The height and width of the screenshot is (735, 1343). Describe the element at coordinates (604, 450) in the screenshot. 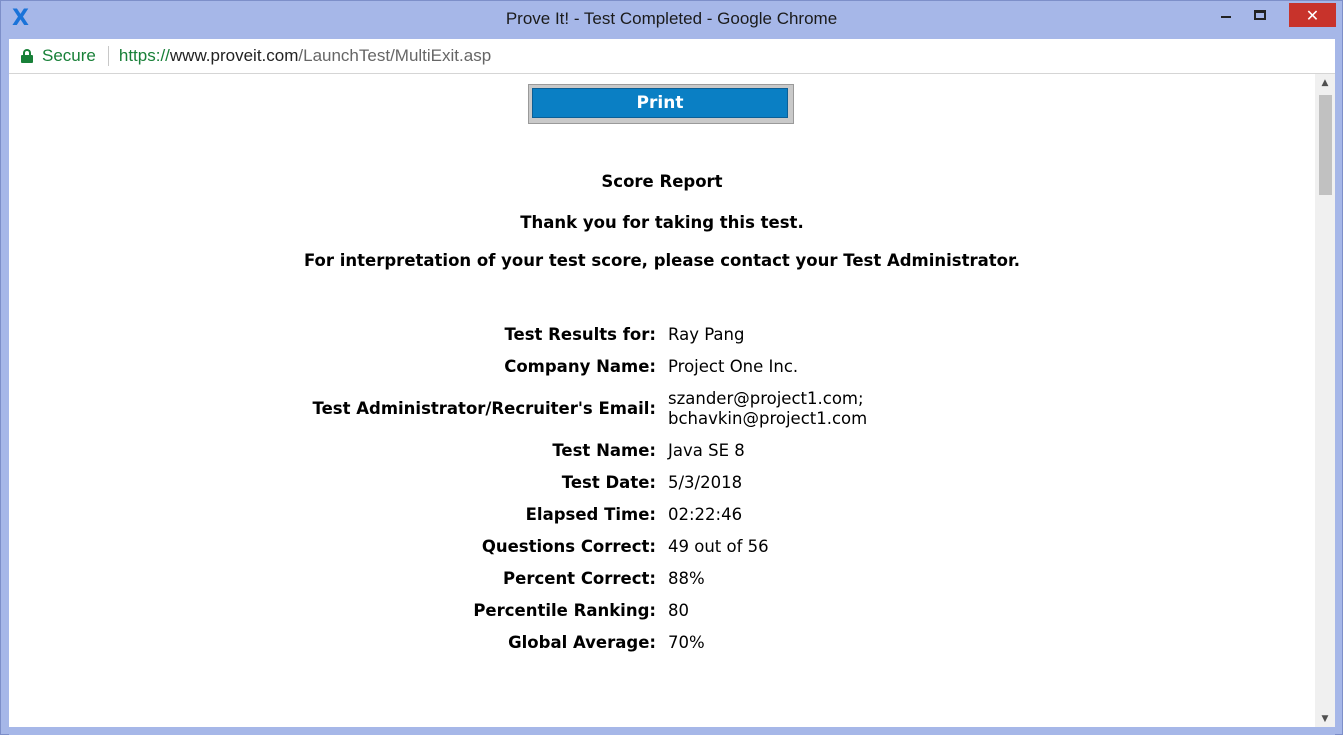

I see `result-label: Test Name:` at that location.